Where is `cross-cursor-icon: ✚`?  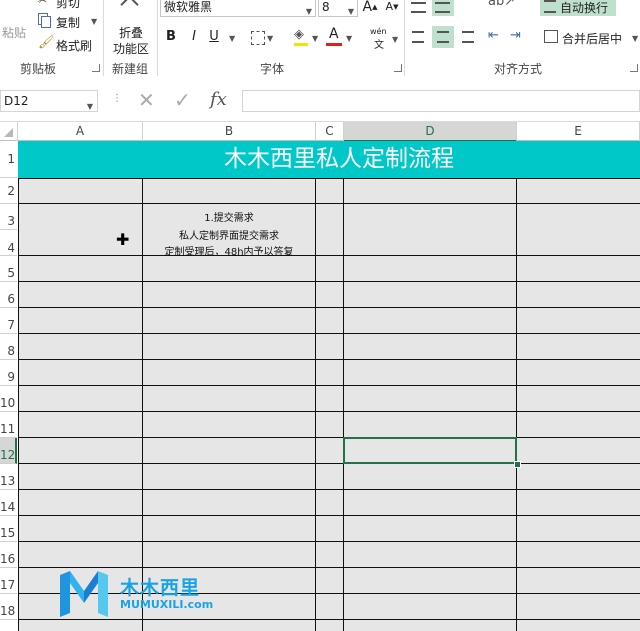 cross-cursor-icon: ✚ is located at coordinates (123, 239).